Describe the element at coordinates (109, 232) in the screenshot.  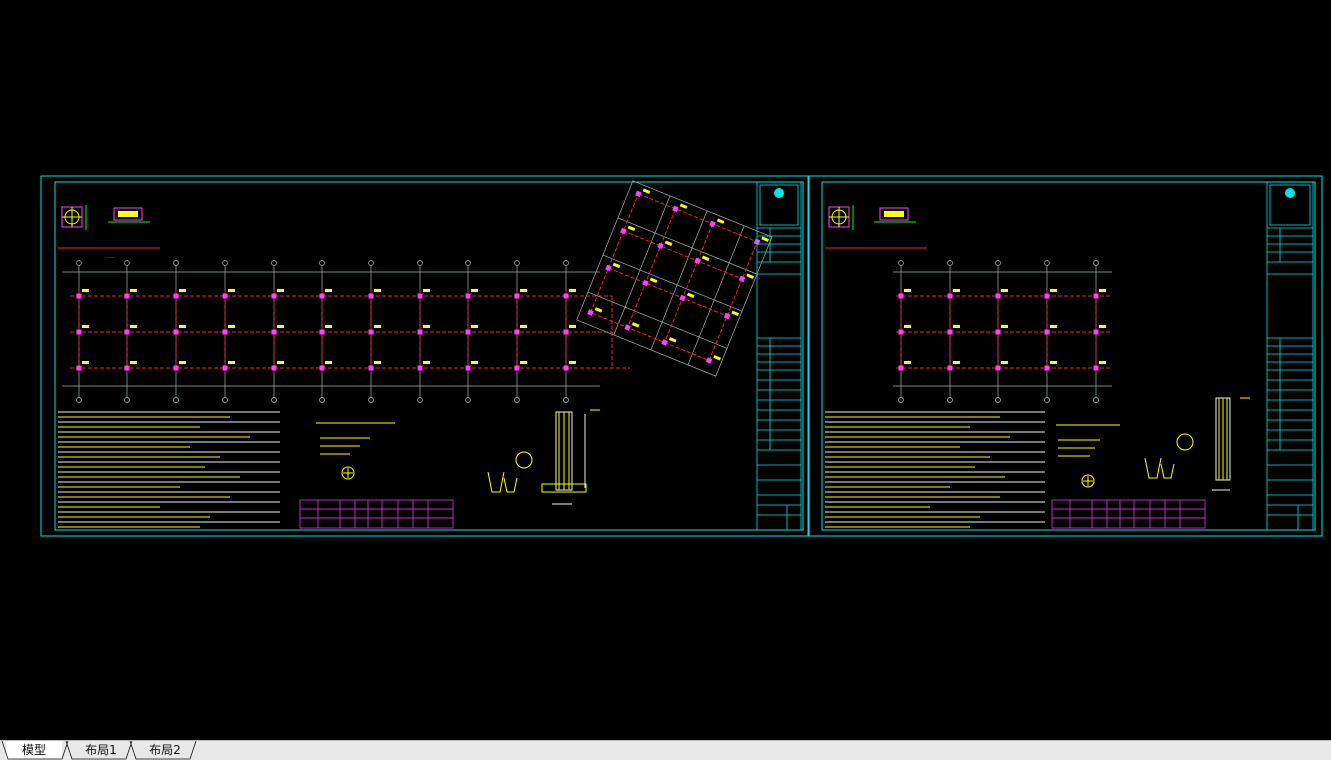
I see `column-detail-1: -- ------` at that location.